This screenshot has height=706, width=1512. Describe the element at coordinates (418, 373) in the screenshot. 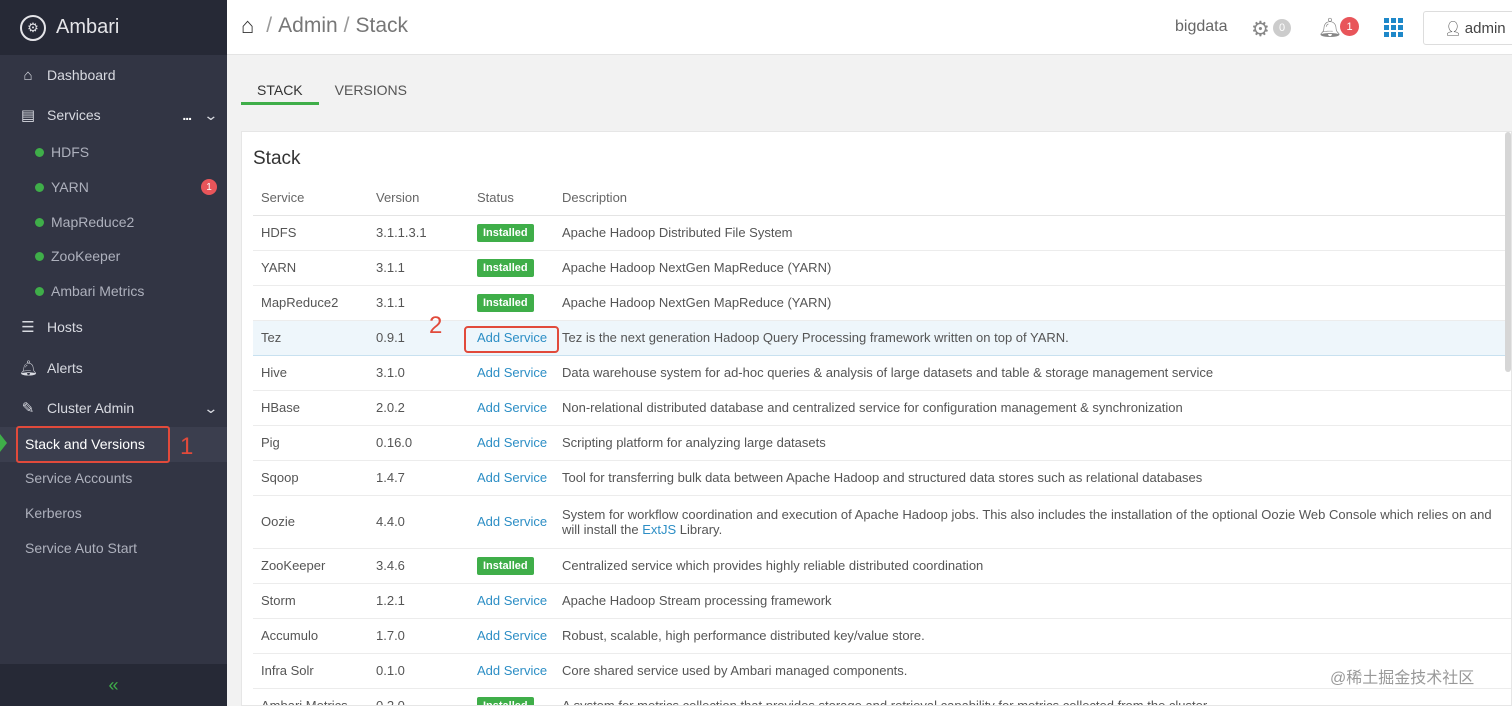

I see `cell-version: 3.1.0` at that location.